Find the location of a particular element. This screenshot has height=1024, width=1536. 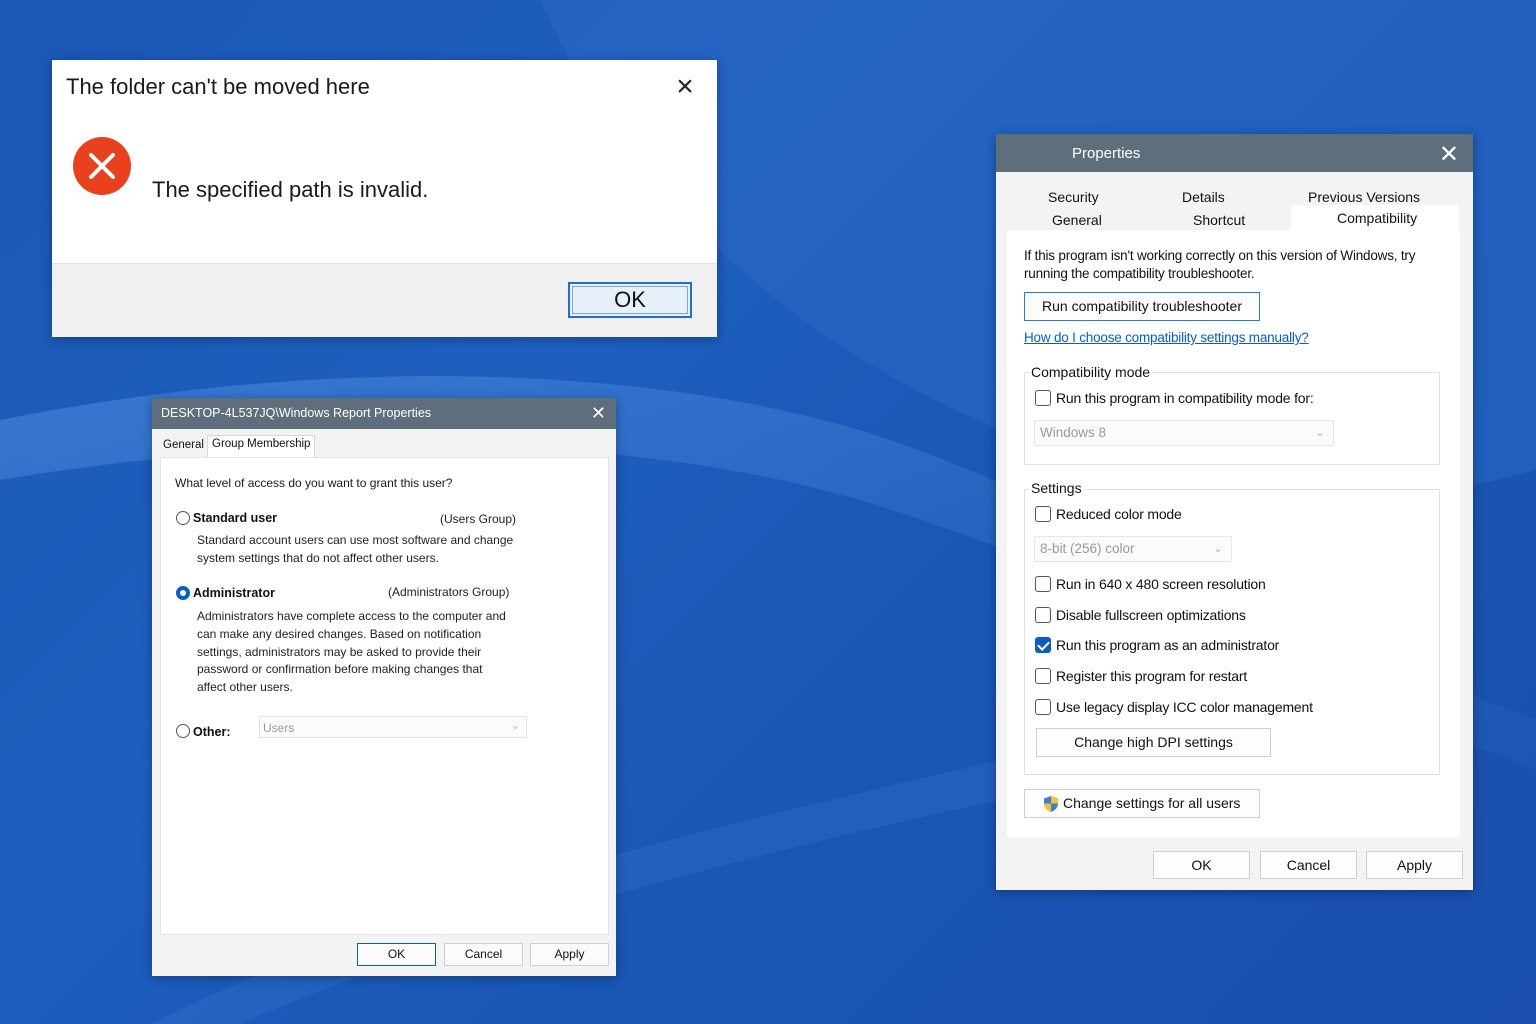

reduced-color-label: Reduced color mode is located at coordinates (1119, 514).